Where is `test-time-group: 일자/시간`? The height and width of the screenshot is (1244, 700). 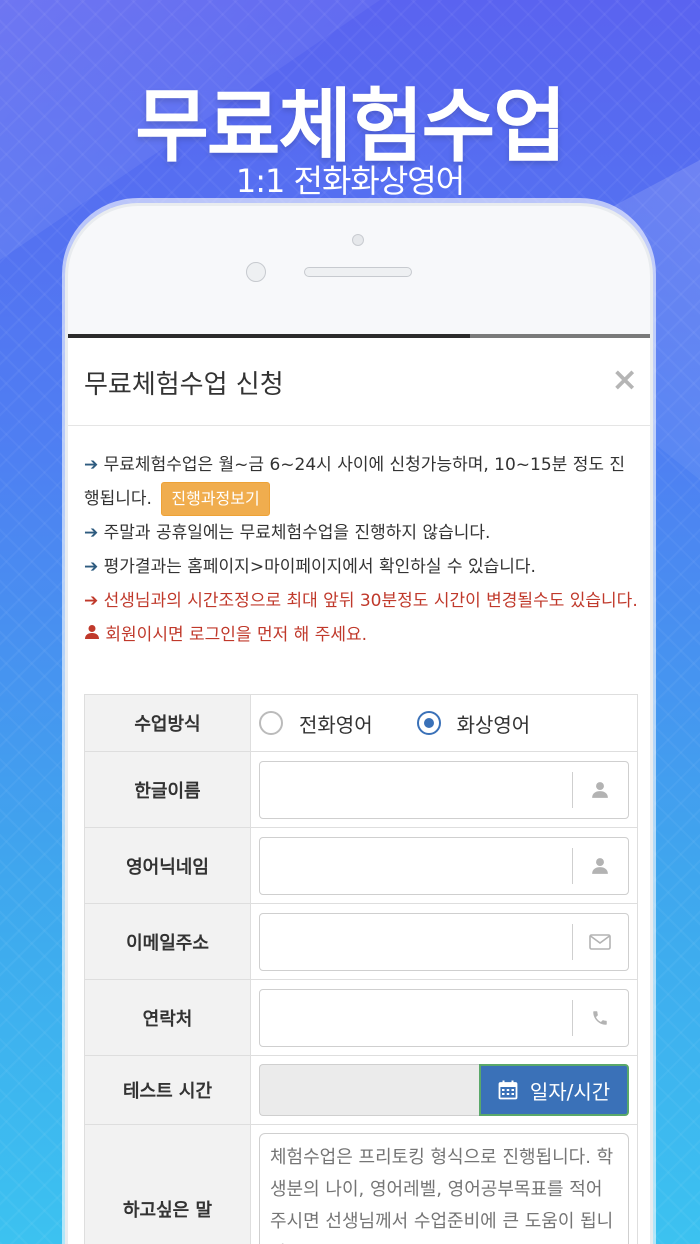 test-time-group: 일자/시간 is located at coordinates (444, 1090).